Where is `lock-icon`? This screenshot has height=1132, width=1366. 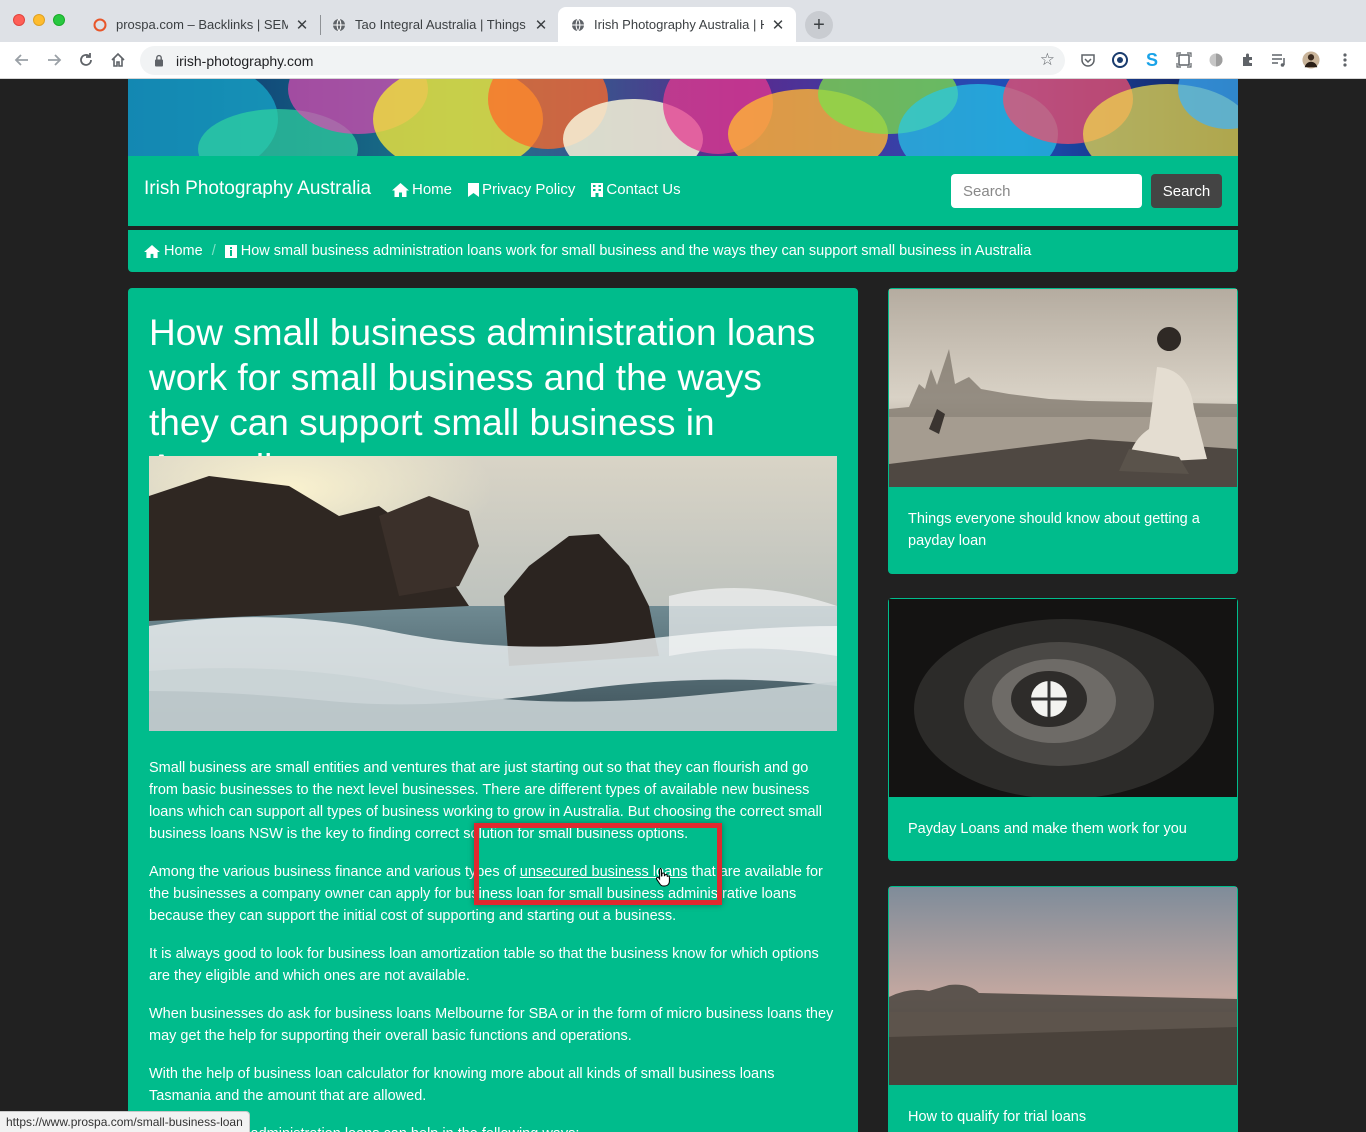
lock-icon is located at coordinates (160, 61).